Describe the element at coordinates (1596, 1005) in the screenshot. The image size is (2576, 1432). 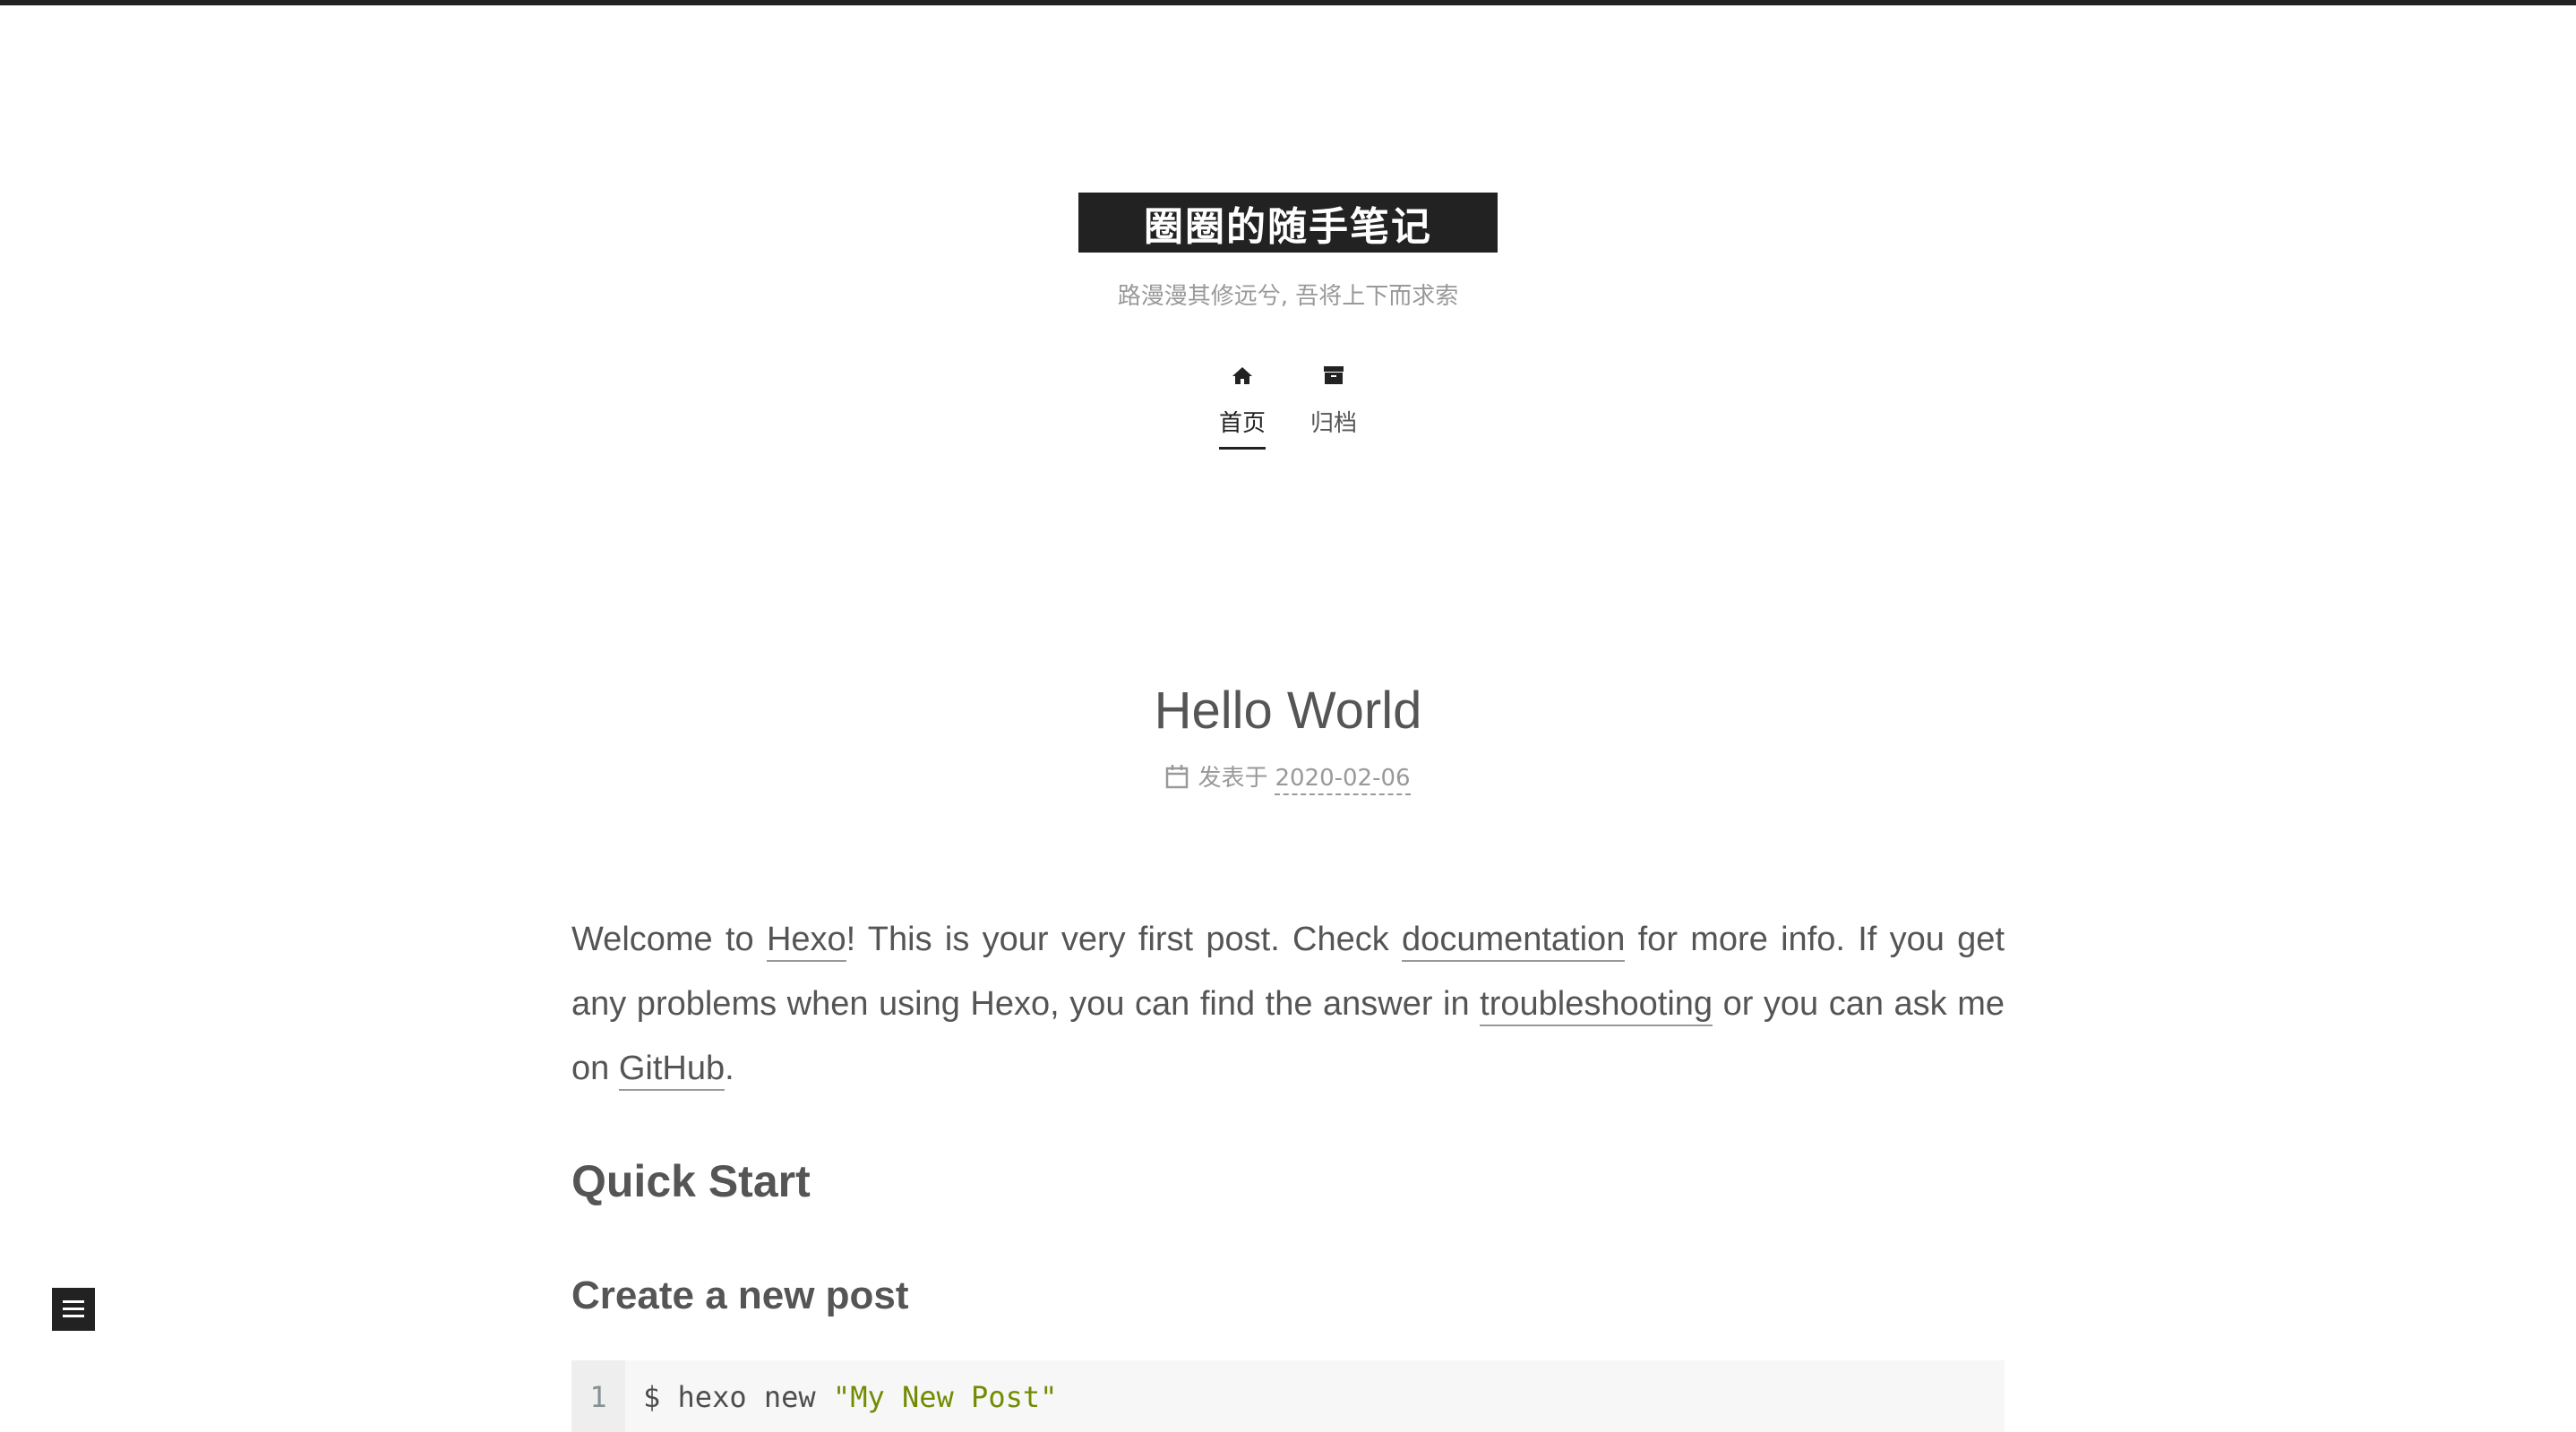
I see `troubleshooting-link: troubleshooting` at that location.